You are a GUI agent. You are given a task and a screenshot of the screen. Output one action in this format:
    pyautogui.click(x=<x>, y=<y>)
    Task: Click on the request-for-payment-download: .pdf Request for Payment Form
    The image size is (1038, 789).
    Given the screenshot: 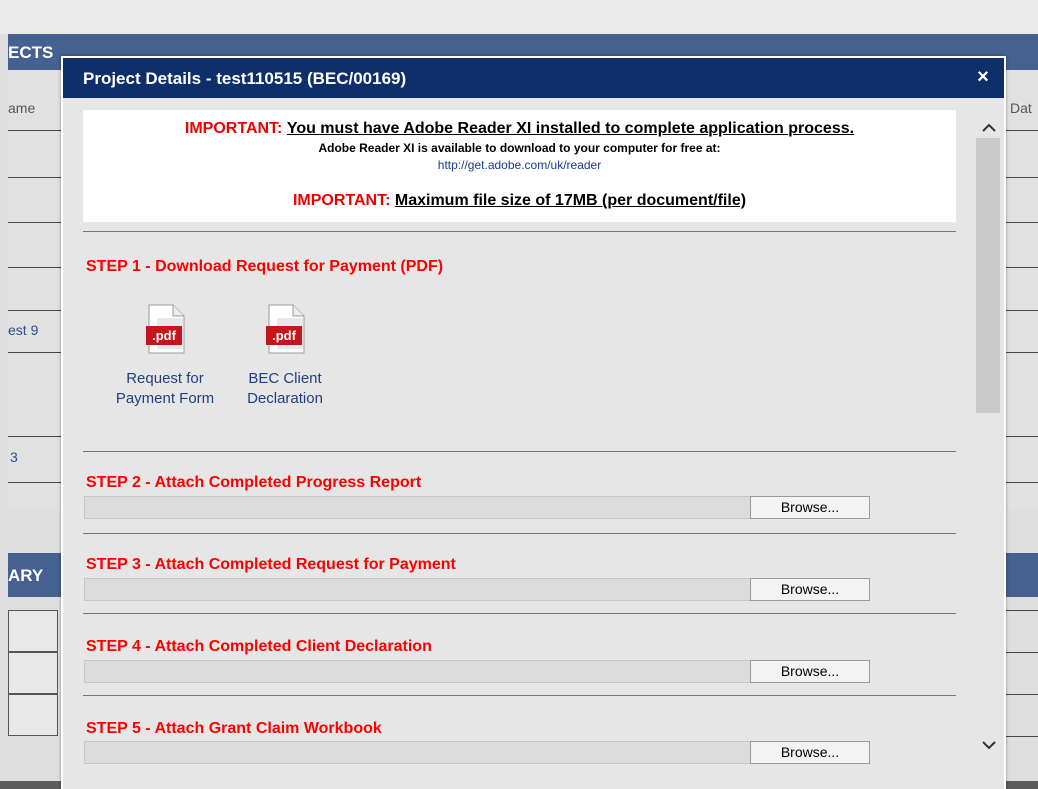 What is the action you would take?
    pyautogui.click(x=165, y=356)
    